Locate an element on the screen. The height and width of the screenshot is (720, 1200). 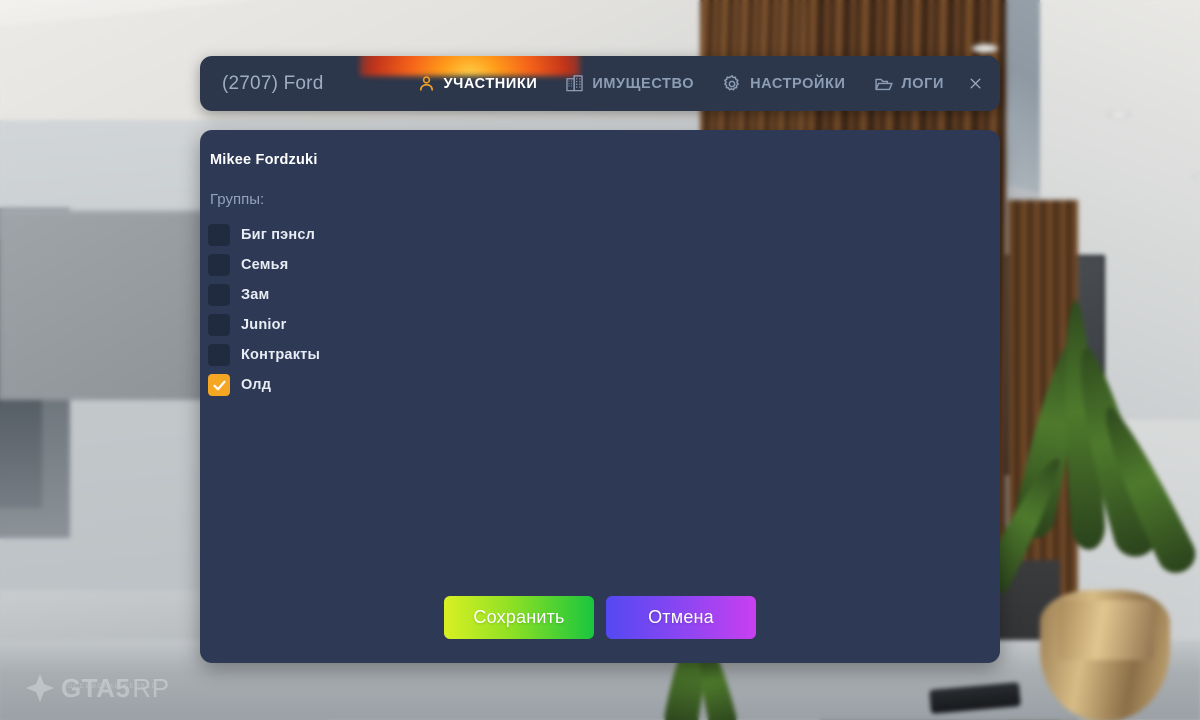
tab-logs: ЛОГИ is located at coordinates (909, 83).